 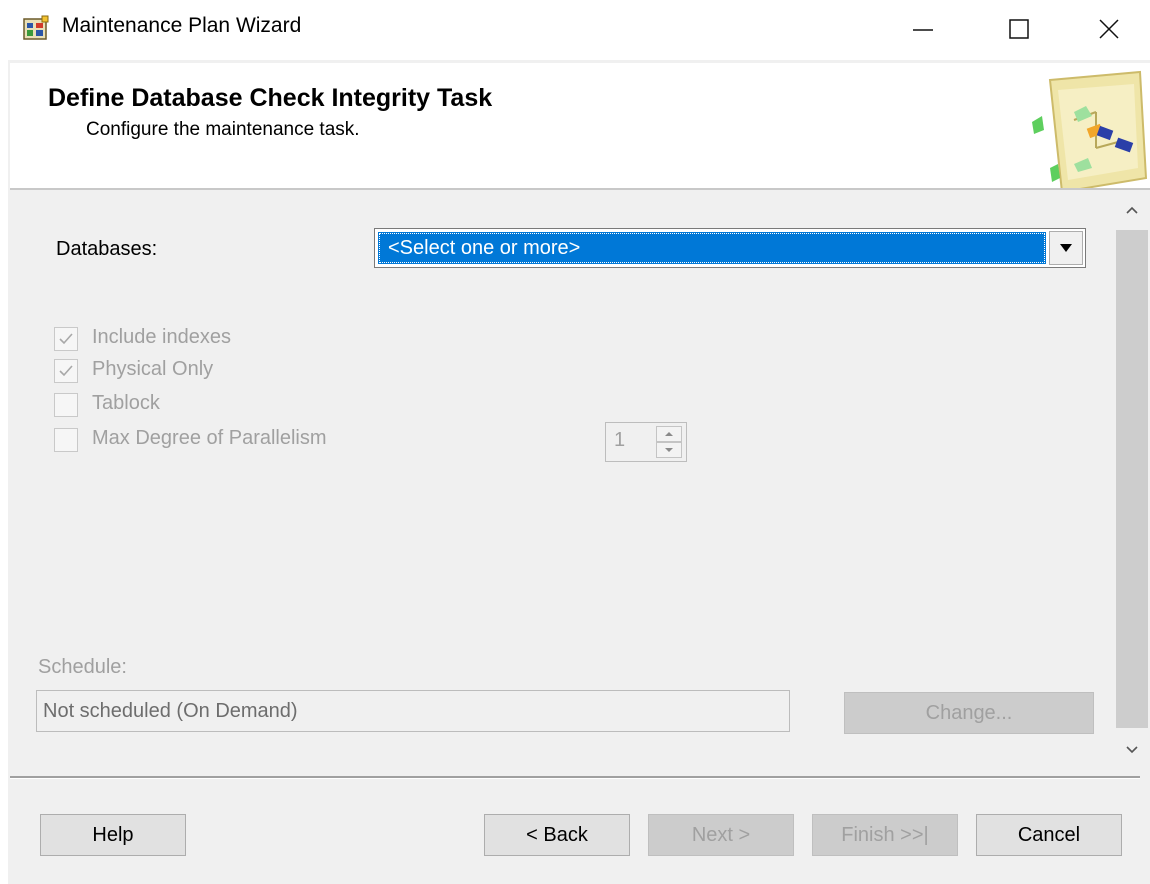 I want to click on physical-only-checkbox, so click(x=66, y=371).